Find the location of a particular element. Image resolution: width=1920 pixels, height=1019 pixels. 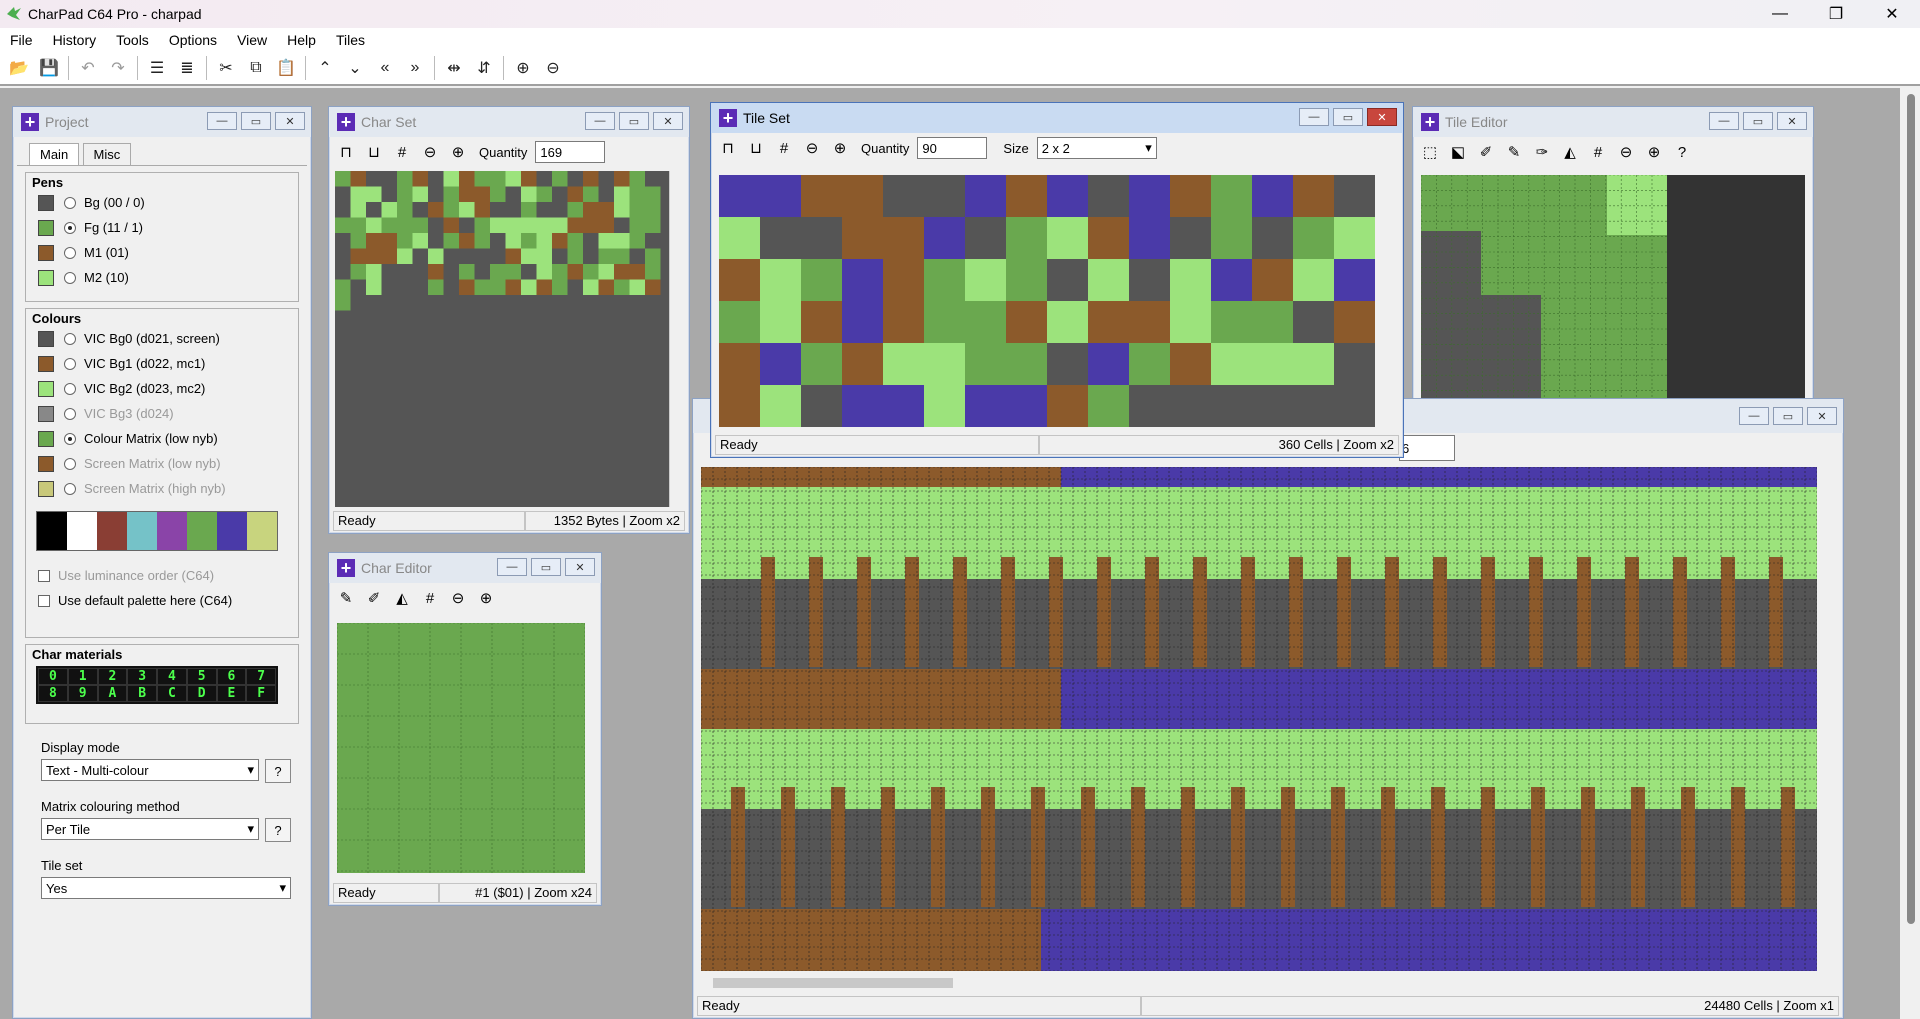

colour-option: VIC Bg0 (d021, screen) is located at coordinates (162, 338).